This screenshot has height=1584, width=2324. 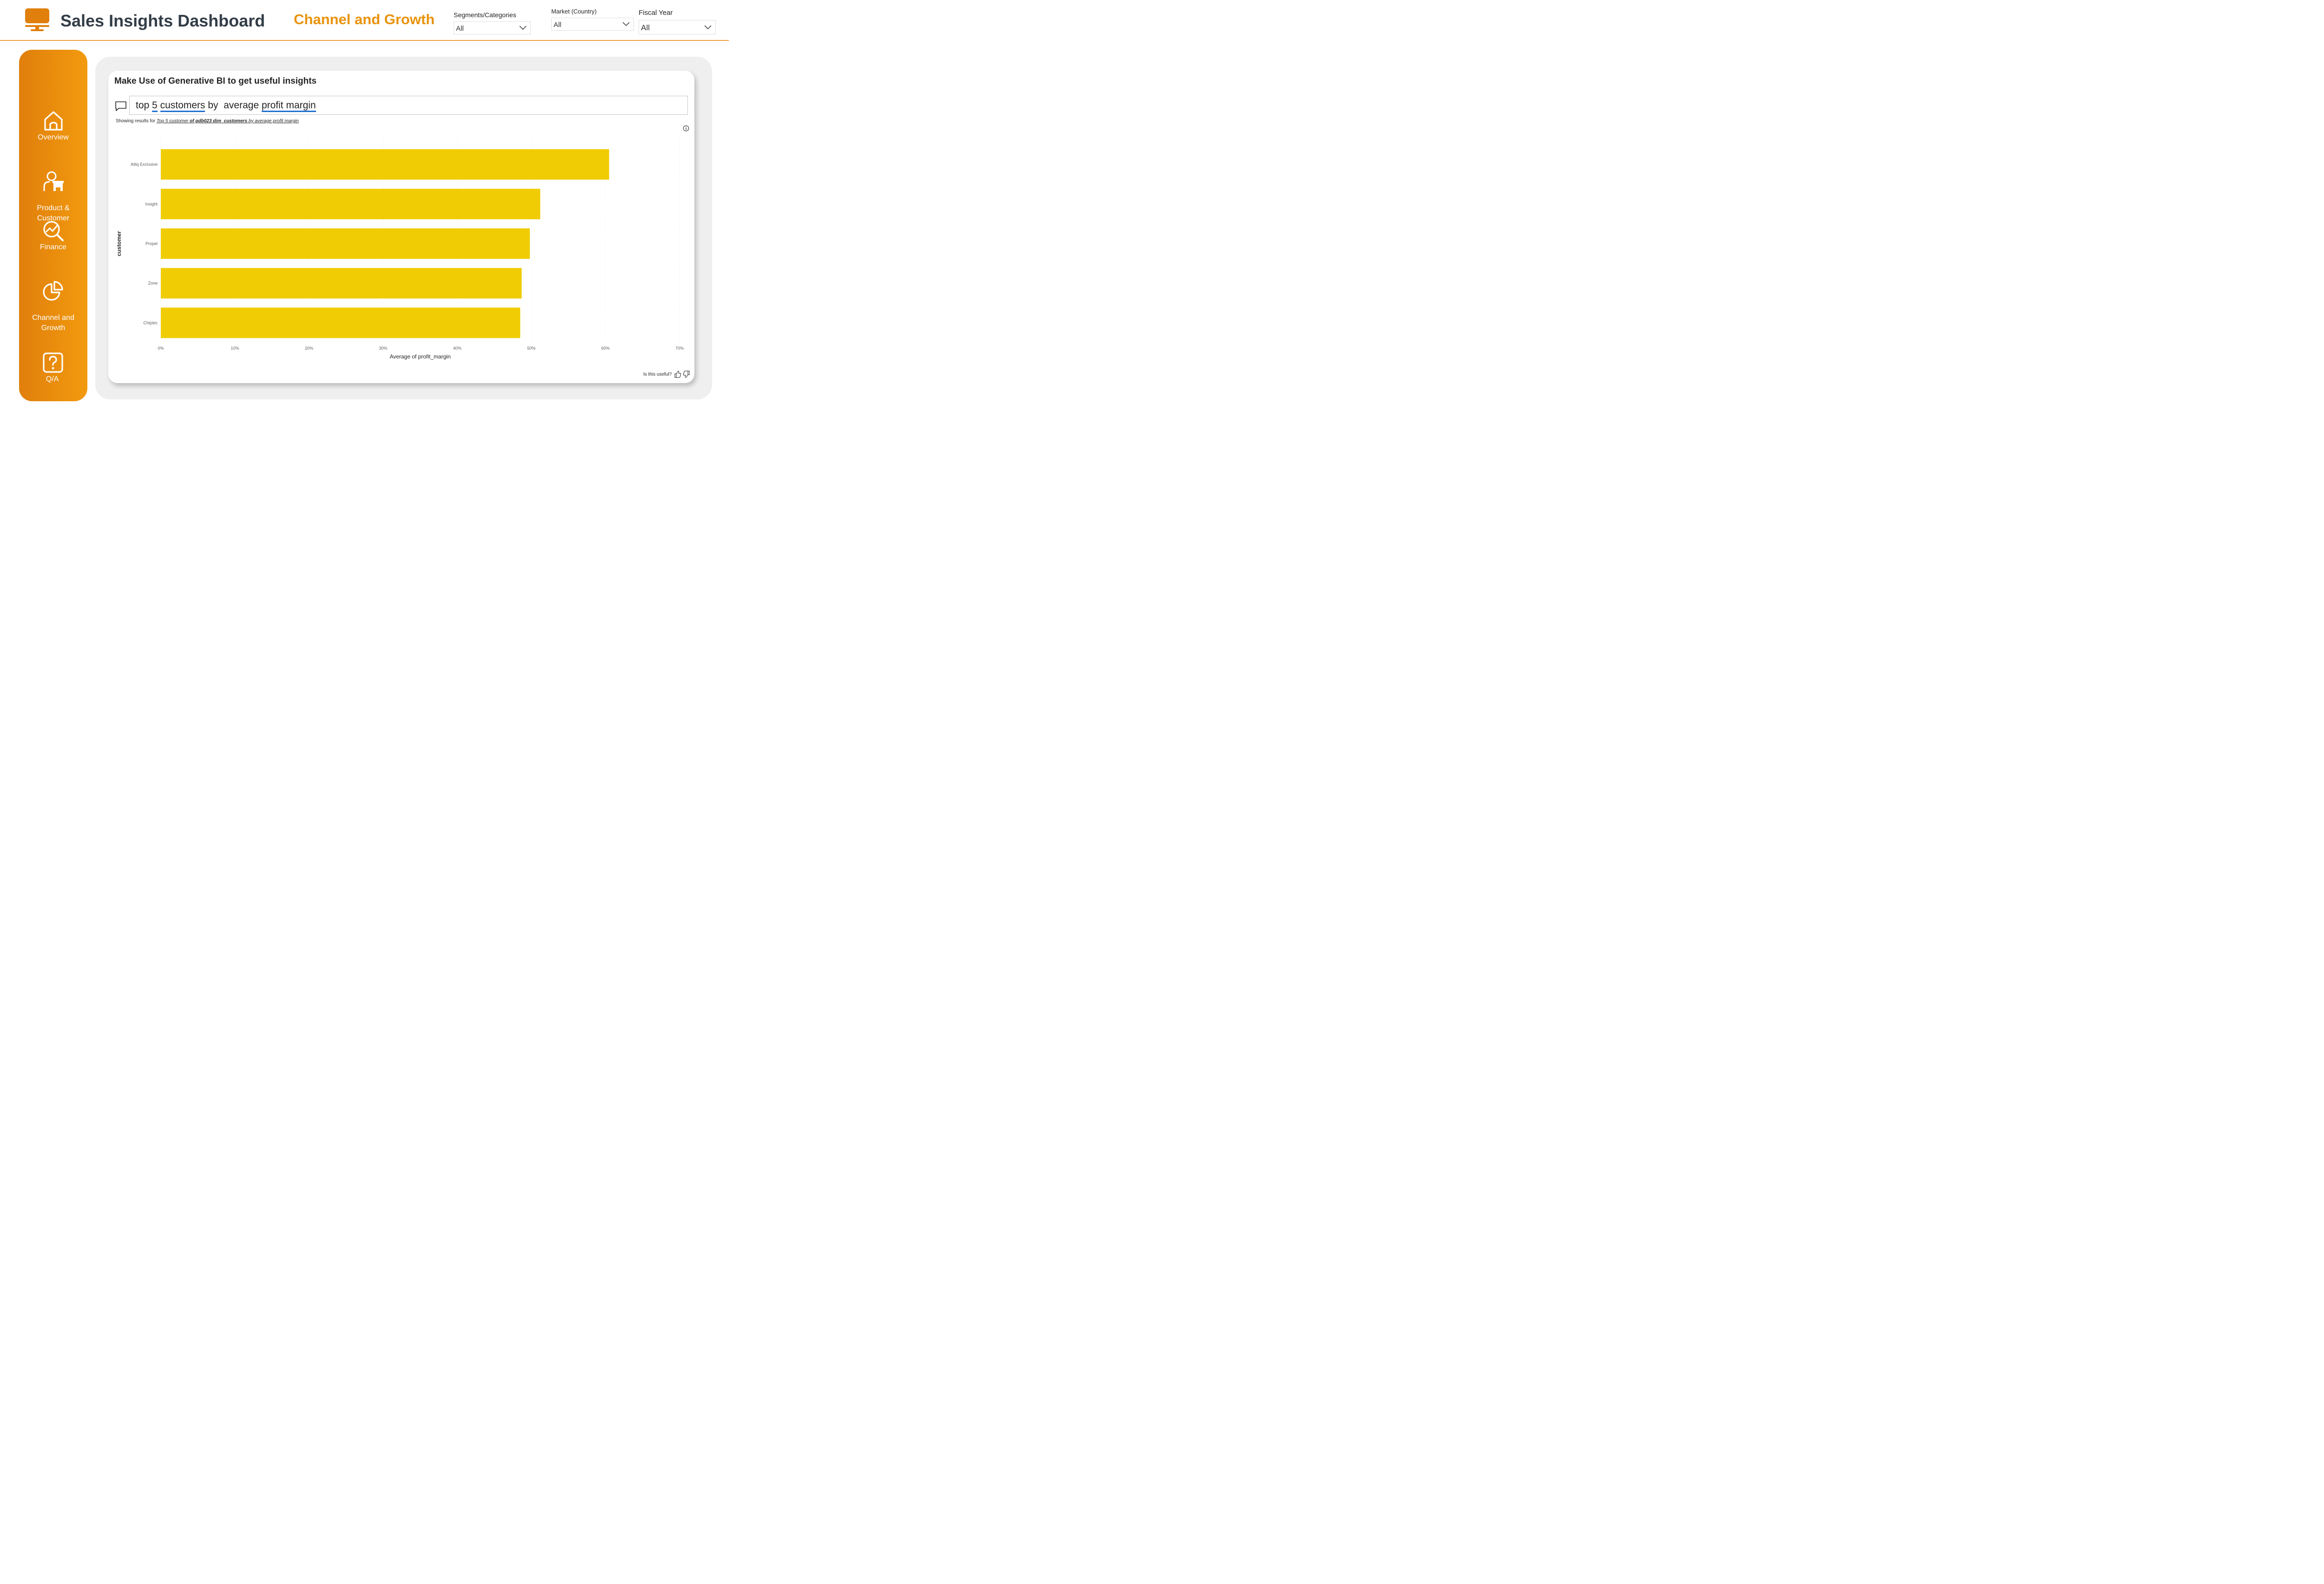 I want to click on feedback-label: Is this useful?, so click(x=657, y=374).